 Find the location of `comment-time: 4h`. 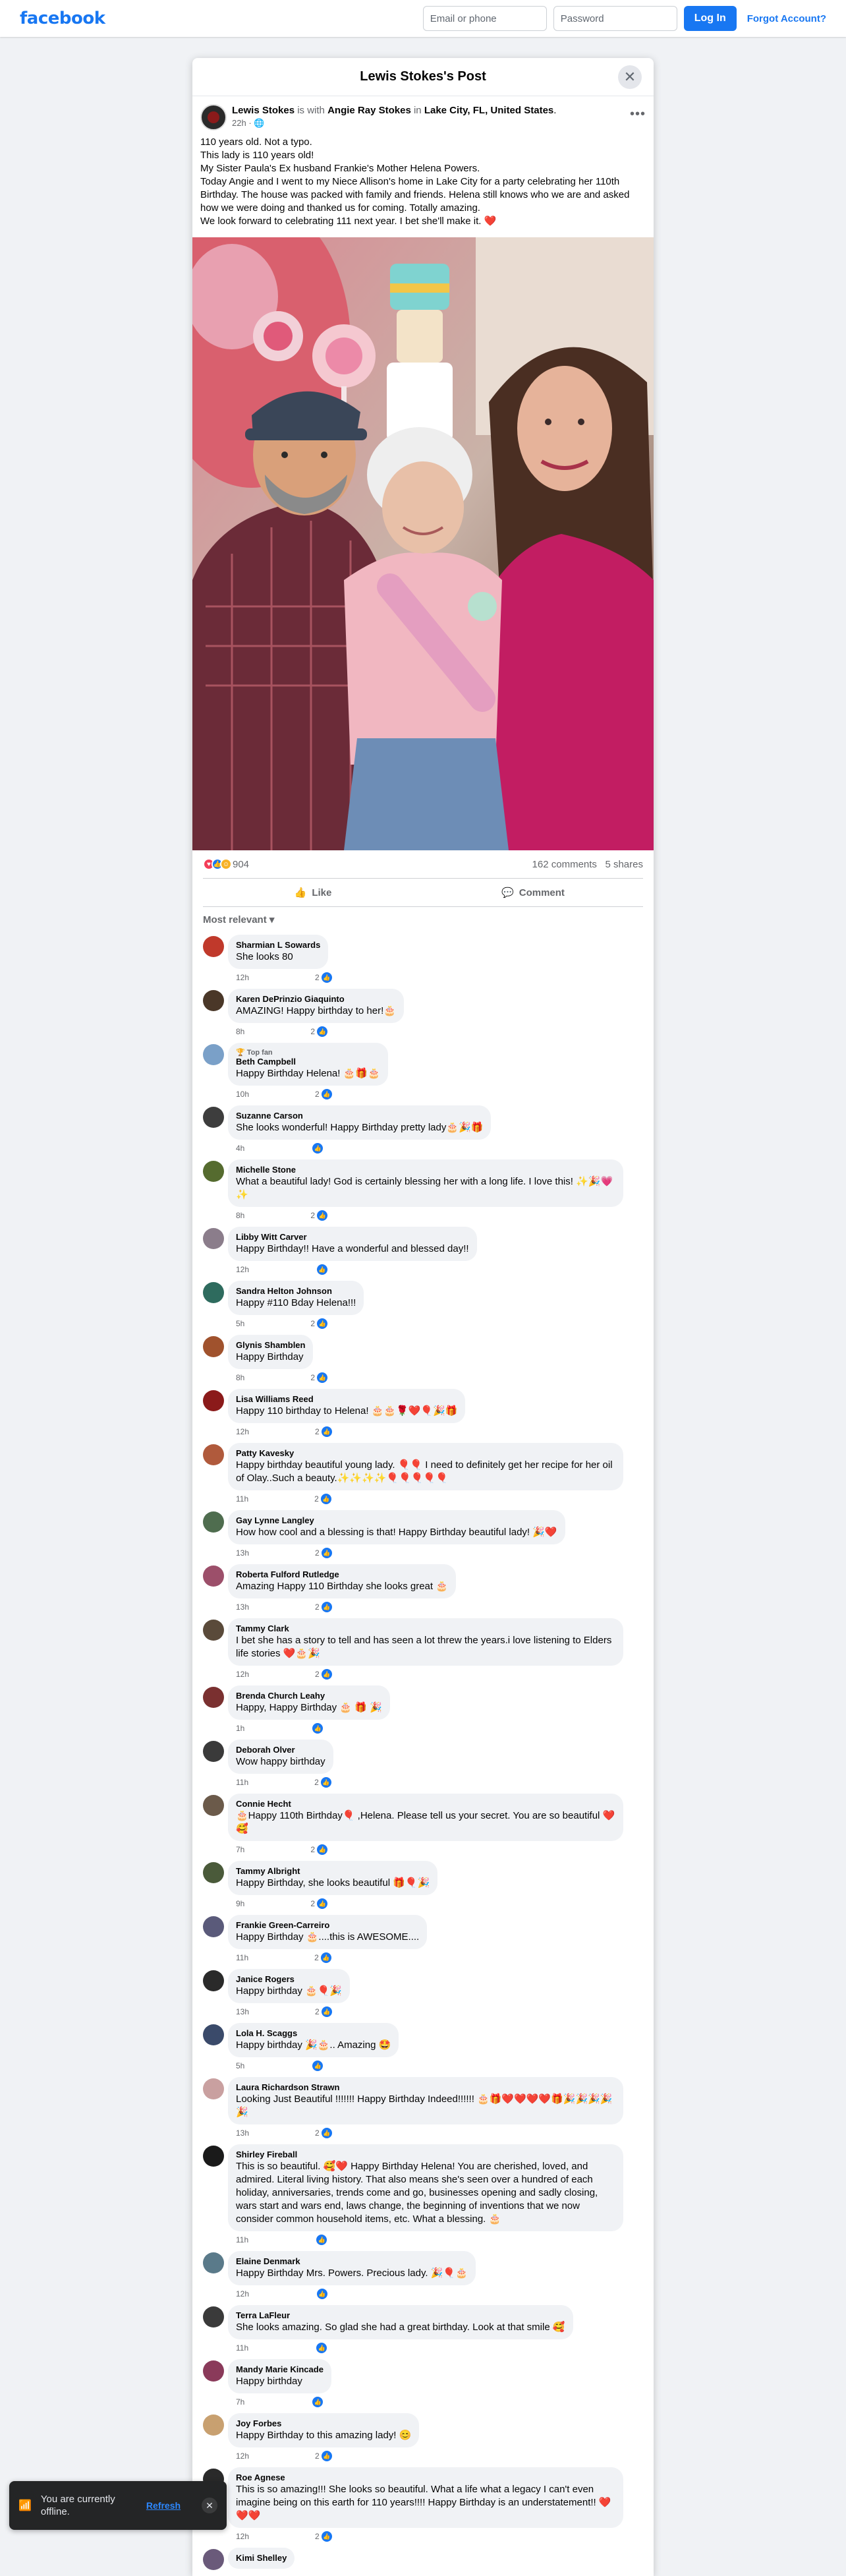

comment-time: 4h is located at coordinates (240, 1148).